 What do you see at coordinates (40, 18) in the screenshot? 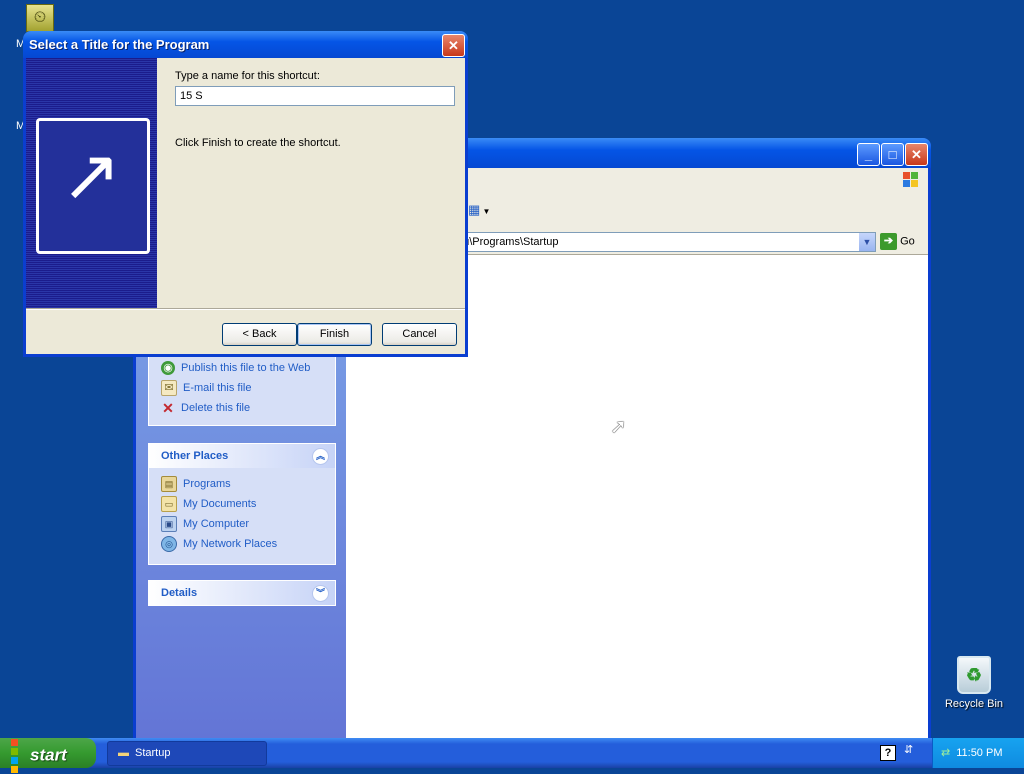
I see `scheduled-task-icon: ⏲` at bounding box center [40, 18].